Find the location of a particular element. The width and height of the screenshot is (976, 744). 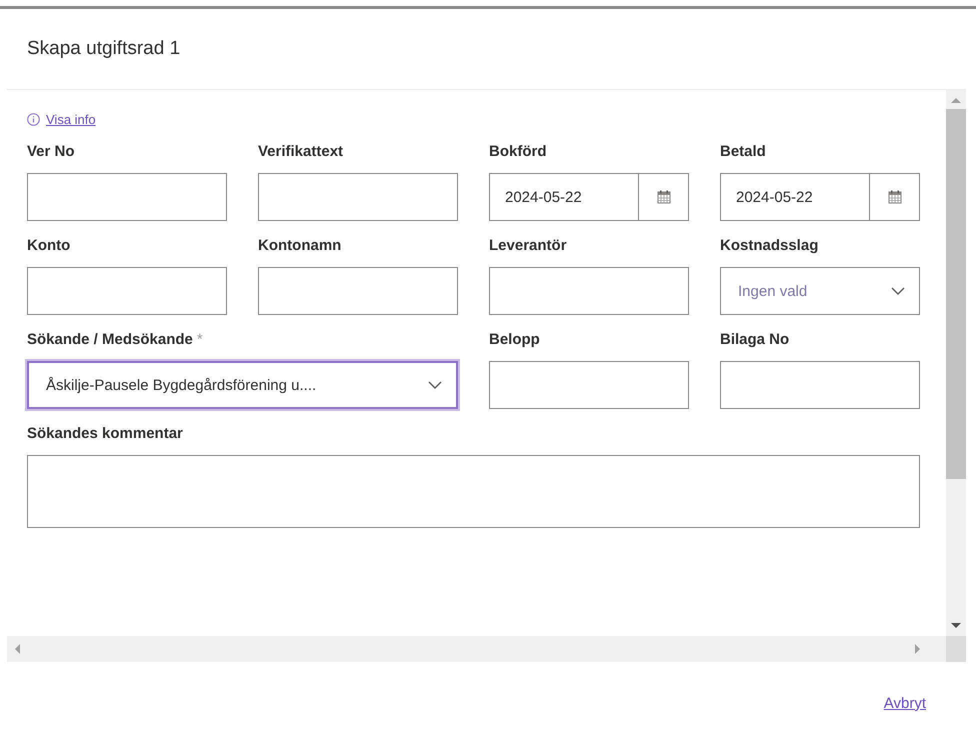

field-label: Bokförd is located at coordinates (517, 152).